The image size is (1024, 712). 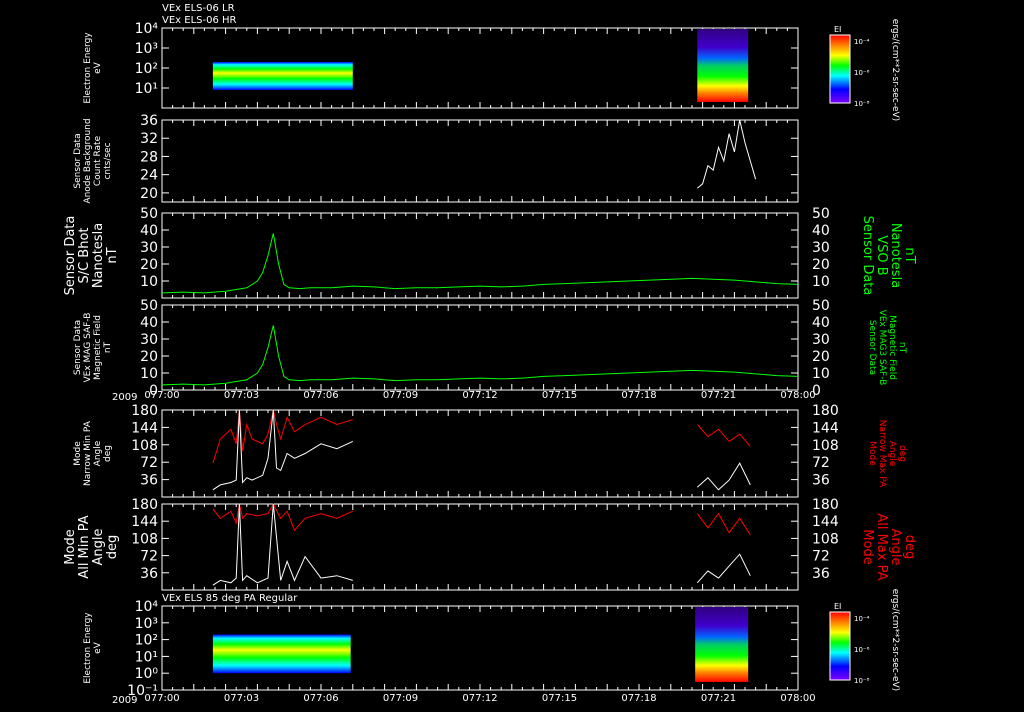 What do you see at coordinates (862, 104) in the screenshot?
I see `colorbar-label: 10⁻⁸` at bounding box center [862, 104].